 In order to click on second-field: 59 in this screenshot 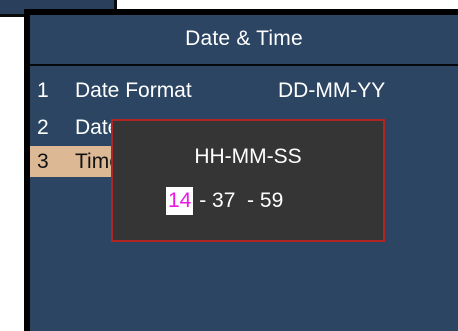, I will do `click(271, 200)`.